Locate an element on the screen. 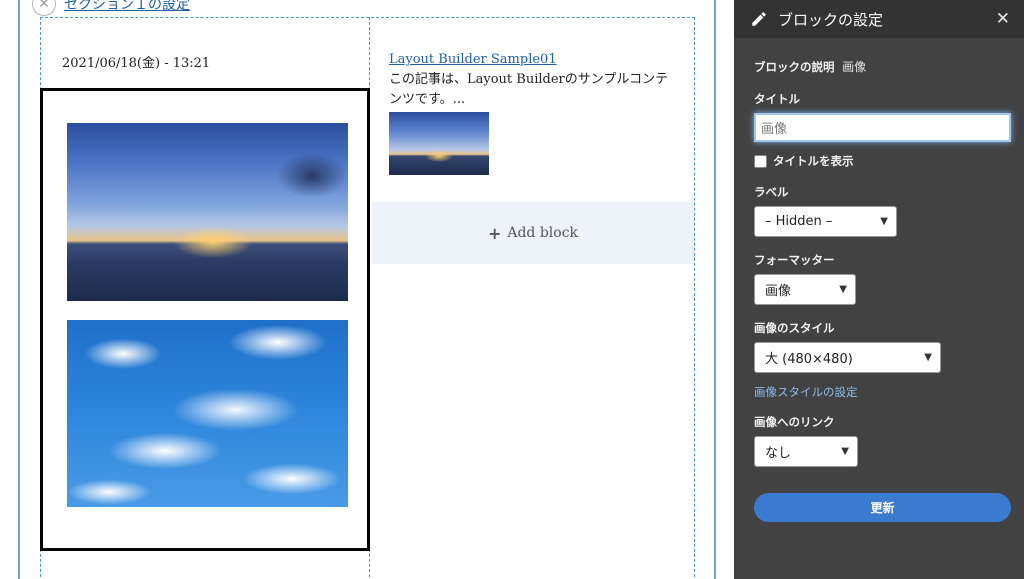 This screenshot has width=1024, height=579. description-value: 画像 is located at coordinates (854, 67).